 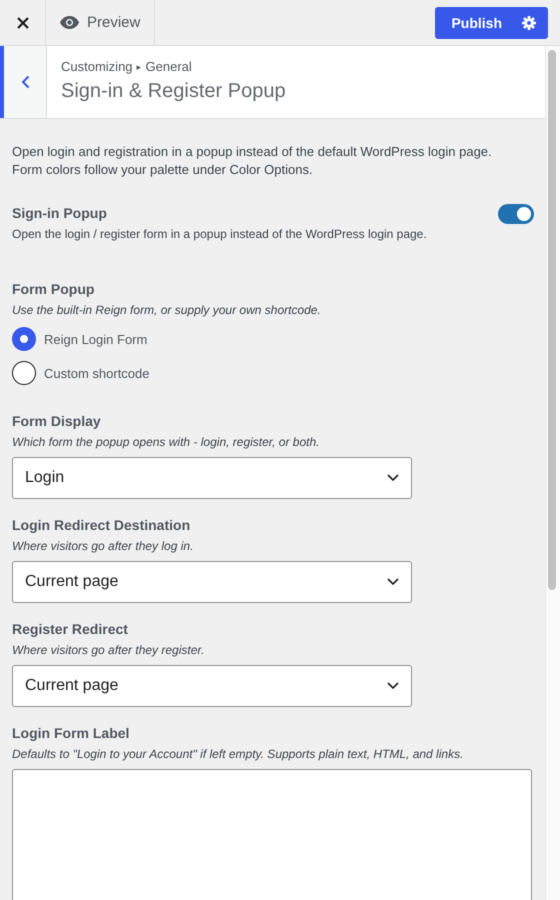 I want to click on back-button, so click(x=23, y=82).